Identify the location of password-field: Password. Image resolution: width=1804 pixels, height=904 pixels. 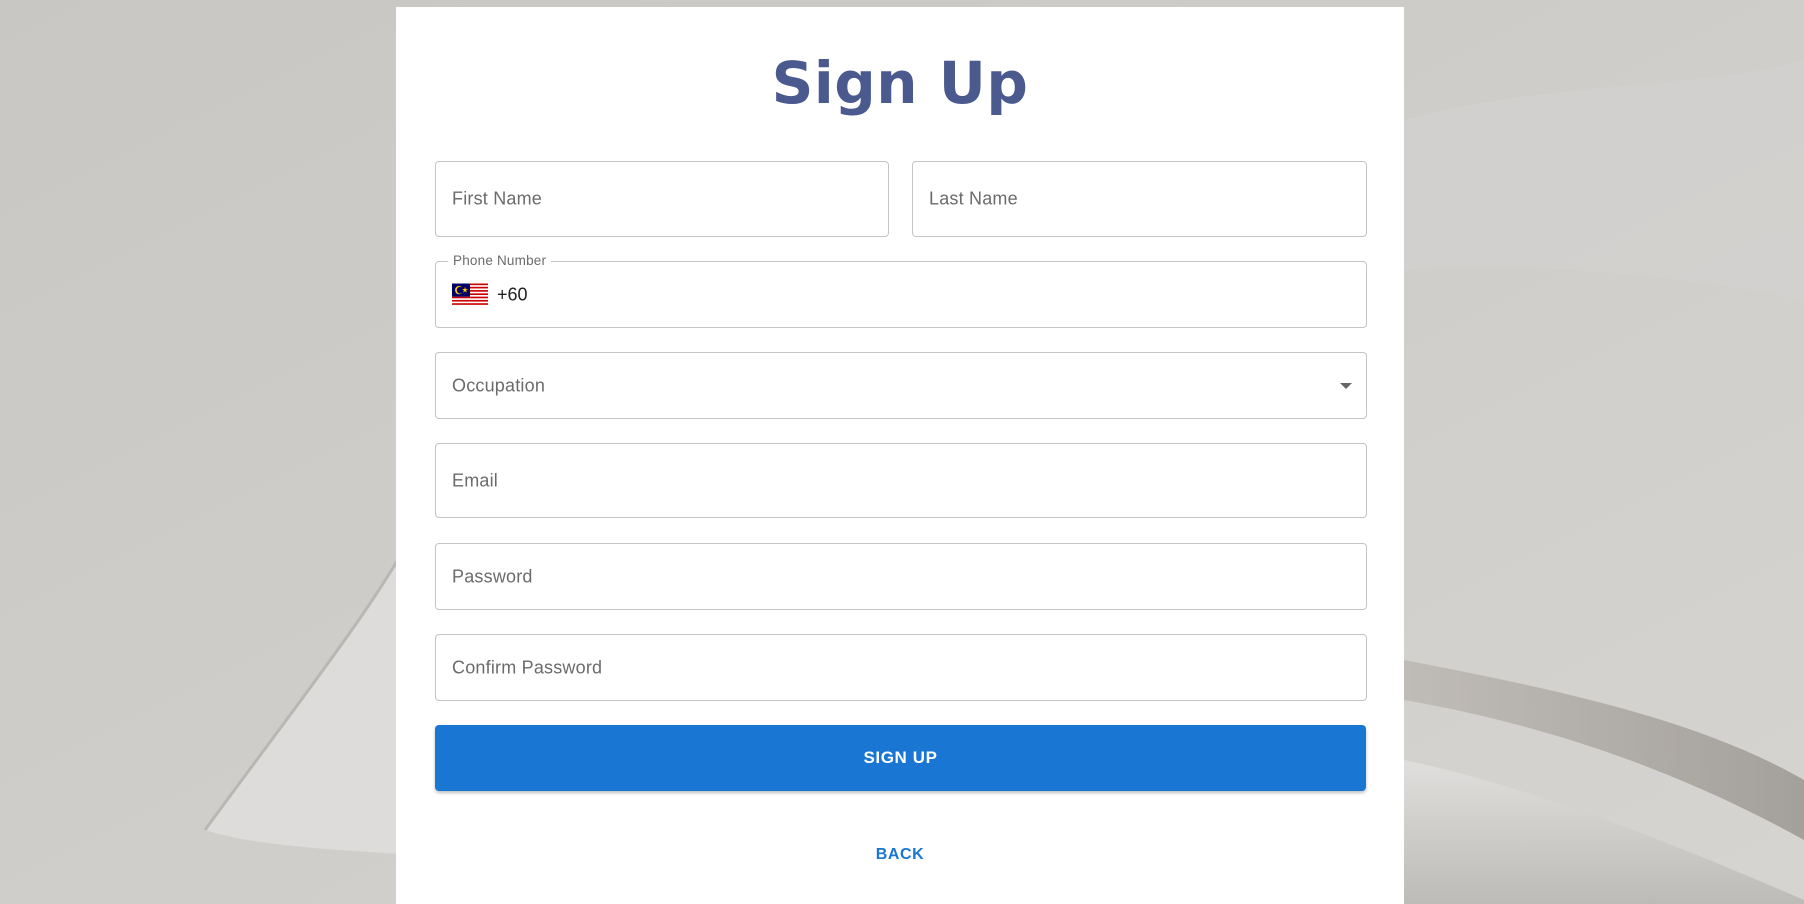
(901, 576).